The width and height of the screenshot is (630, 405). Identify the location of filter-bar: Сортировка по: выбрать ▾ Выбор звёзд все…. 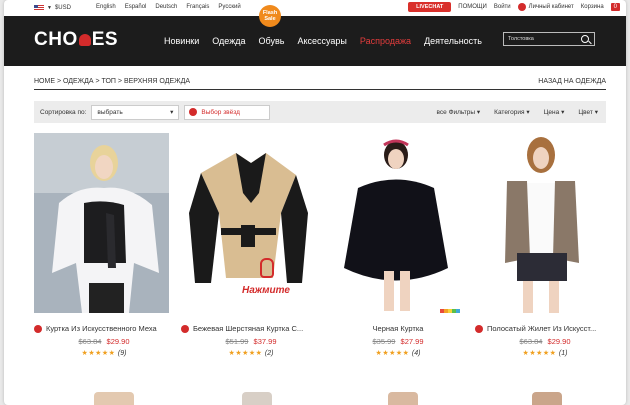
(320, 112).